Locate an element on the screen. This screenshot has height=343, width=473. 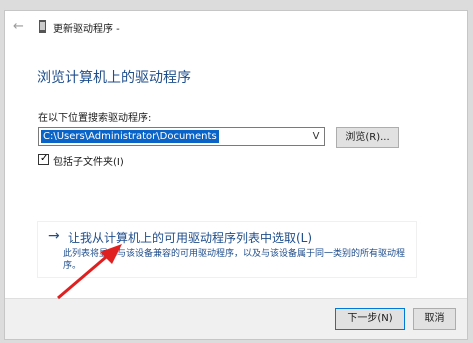
include-subfolders-checkbox: ✓ is located at coordinates (43, 159).